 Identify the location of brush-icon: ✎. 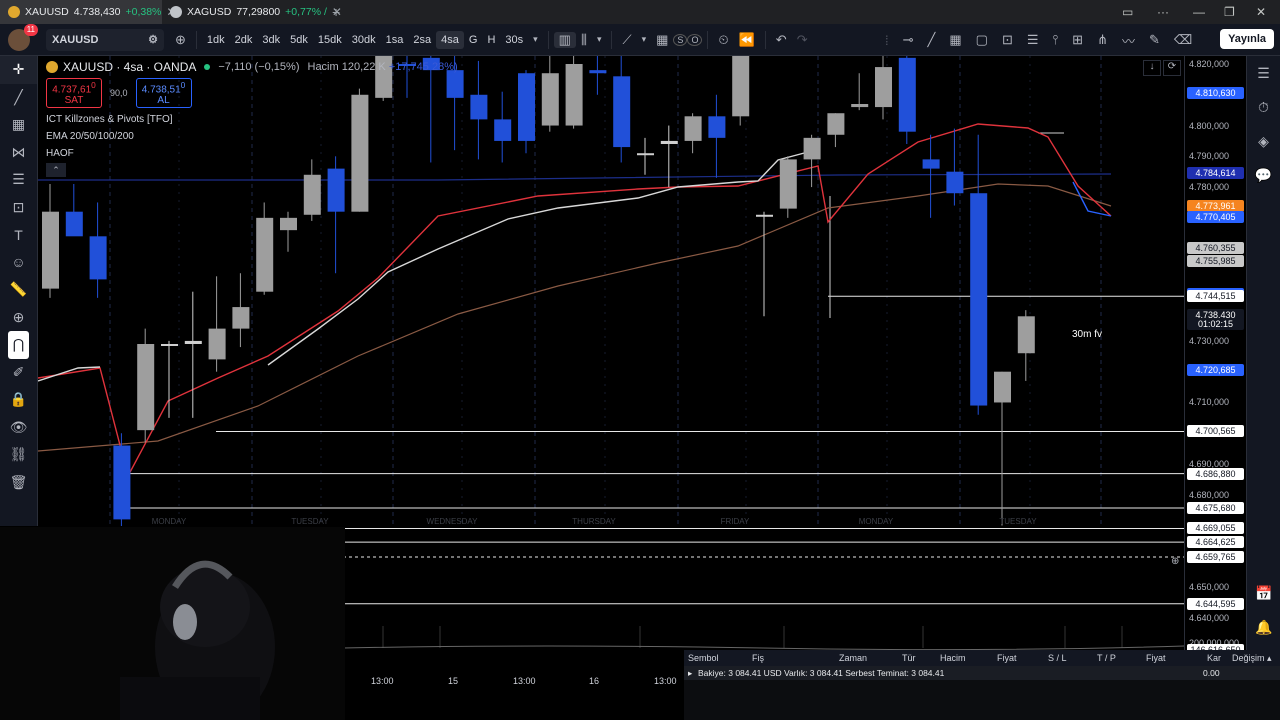
(1154, 40).